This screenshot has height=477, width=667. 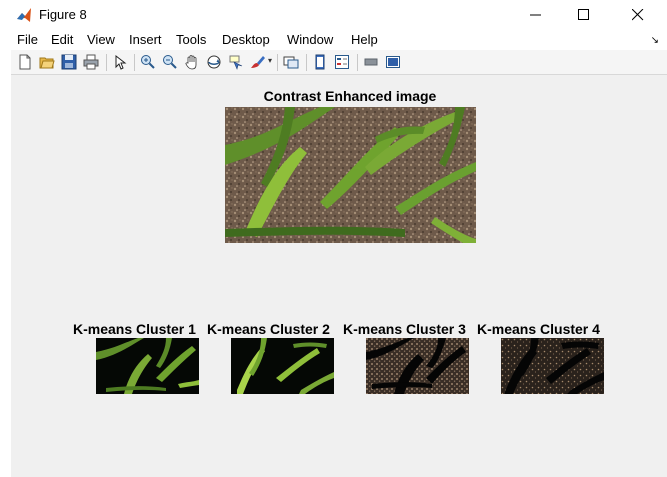 What do you see at coordinates (320, 62) in the screenshot?
I see `insert-colorbar-icon` at bounding box center [320, 62].